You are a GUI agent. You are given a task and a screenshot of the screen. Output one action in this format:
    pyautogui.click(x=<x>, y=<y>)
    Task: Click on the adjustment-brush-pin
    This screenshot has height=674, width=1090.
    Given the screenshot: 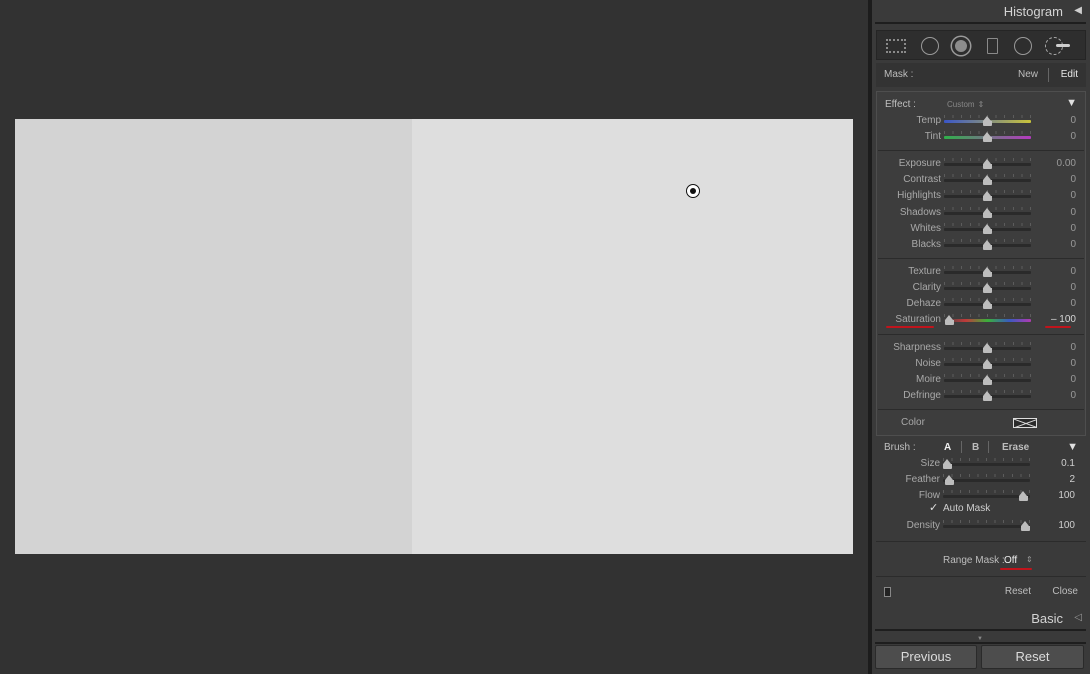 What is the action you would take?
    pyautogui.click(x=693, y=191)
    